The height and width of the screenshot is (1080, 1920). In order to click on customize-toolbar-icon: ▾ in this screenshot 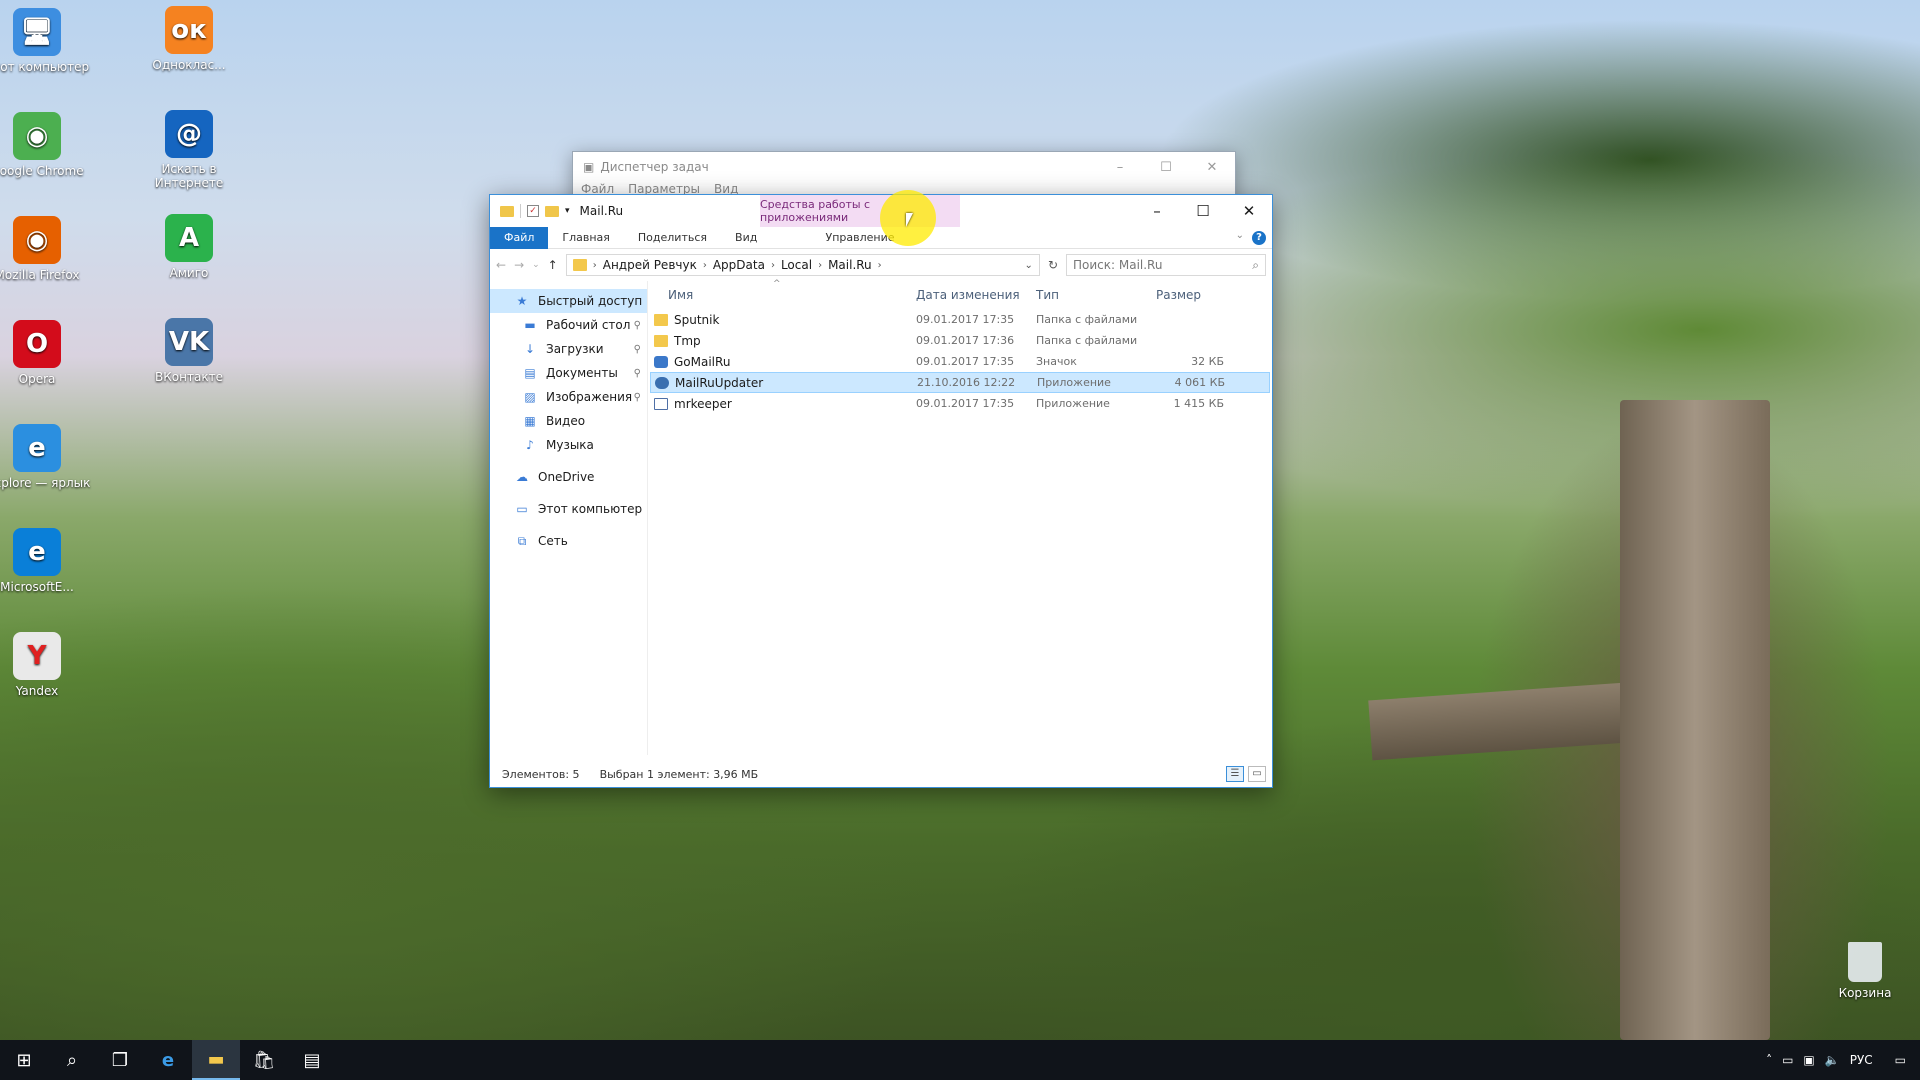, I will do `click(567, 211)`.